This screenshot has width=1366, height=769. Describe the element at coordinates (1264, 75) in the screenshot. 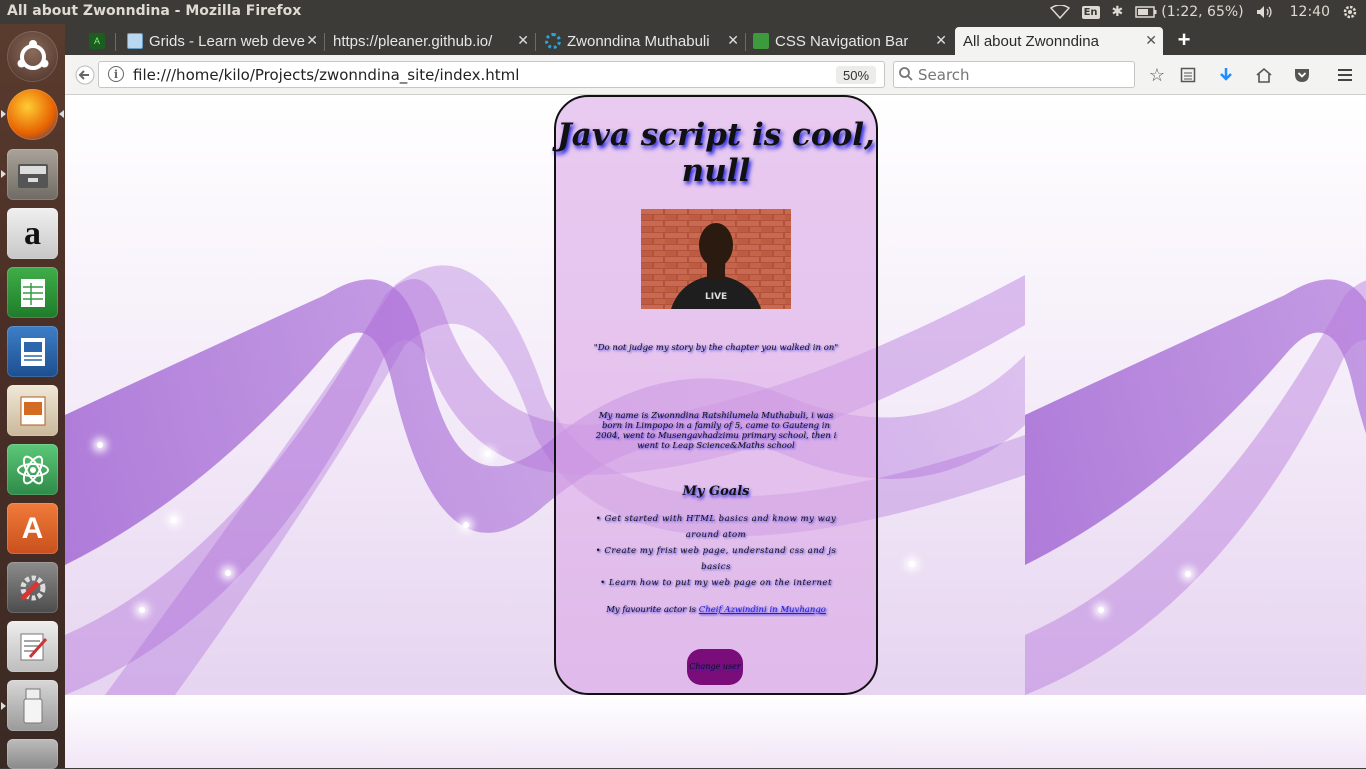

I see `home-icon` at that location.